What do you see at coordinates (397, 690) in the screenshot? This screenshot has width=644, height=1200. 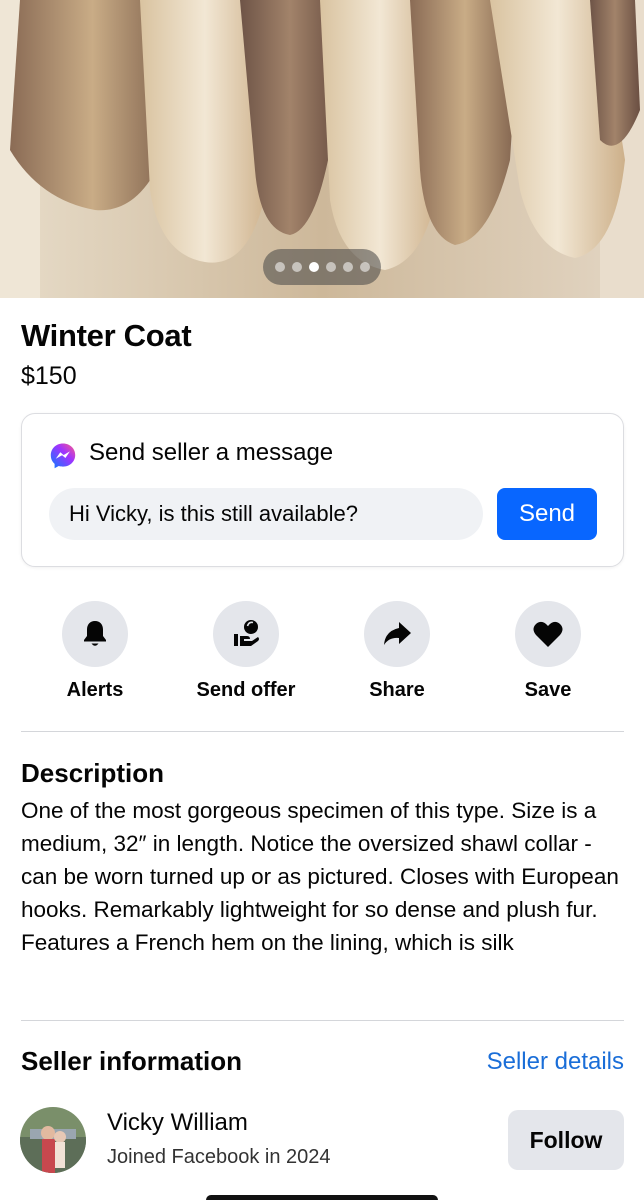 I see `share-label: Share` at bounding box center [397, 690].